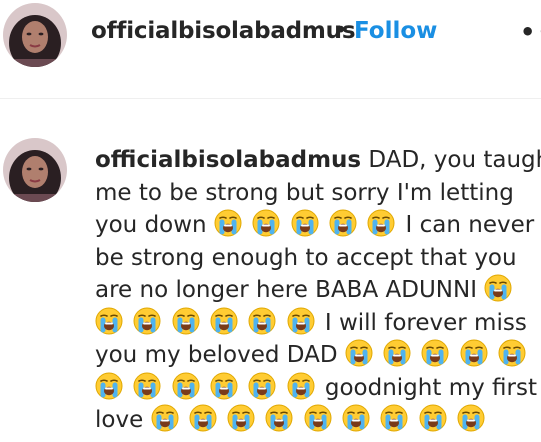  Describe the element at coordinates (316, 388) in the screenshot. I see `caption-line: goodnight my first` at that location.